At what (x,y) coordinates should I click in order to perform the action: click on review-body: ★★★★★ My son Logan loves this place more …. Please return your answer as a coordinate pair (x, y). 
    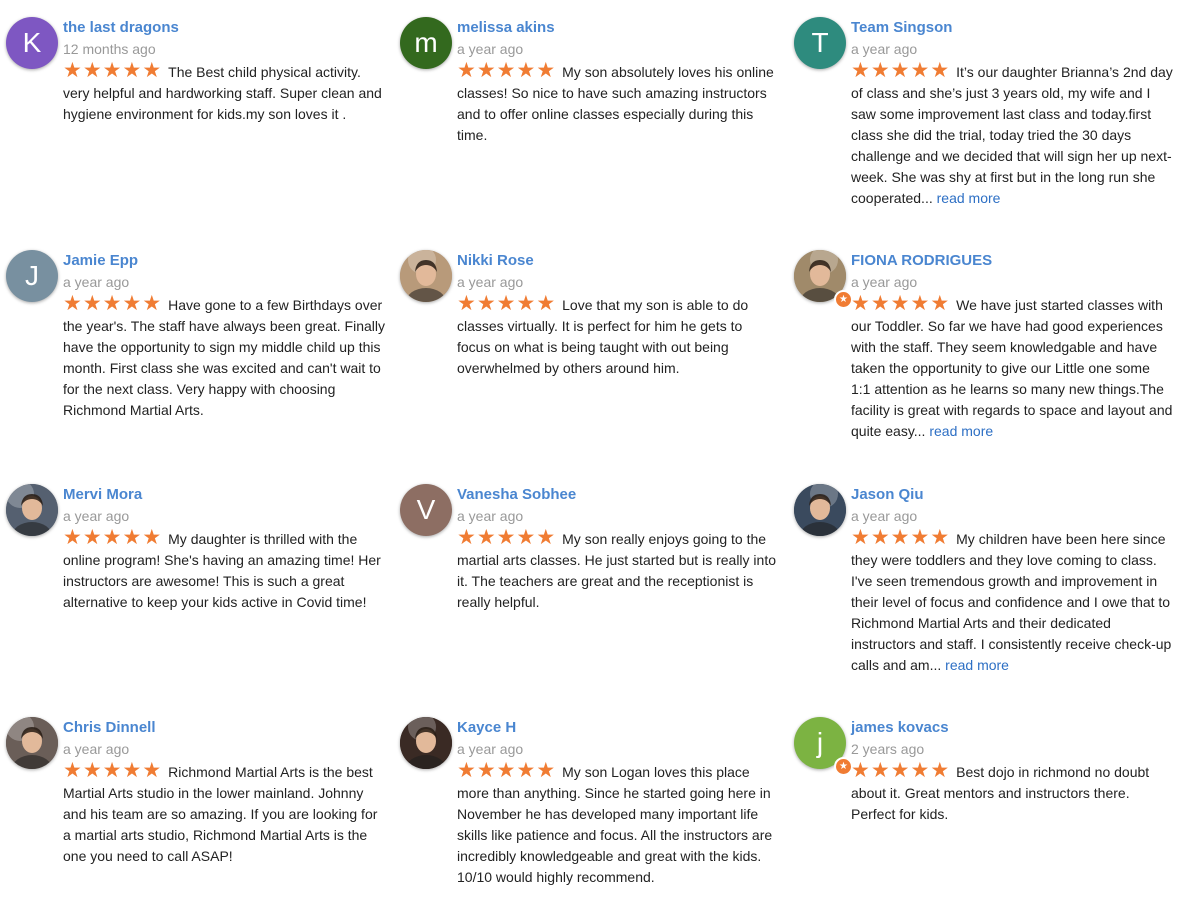
    Looking at the image, I should click on (618, 824).